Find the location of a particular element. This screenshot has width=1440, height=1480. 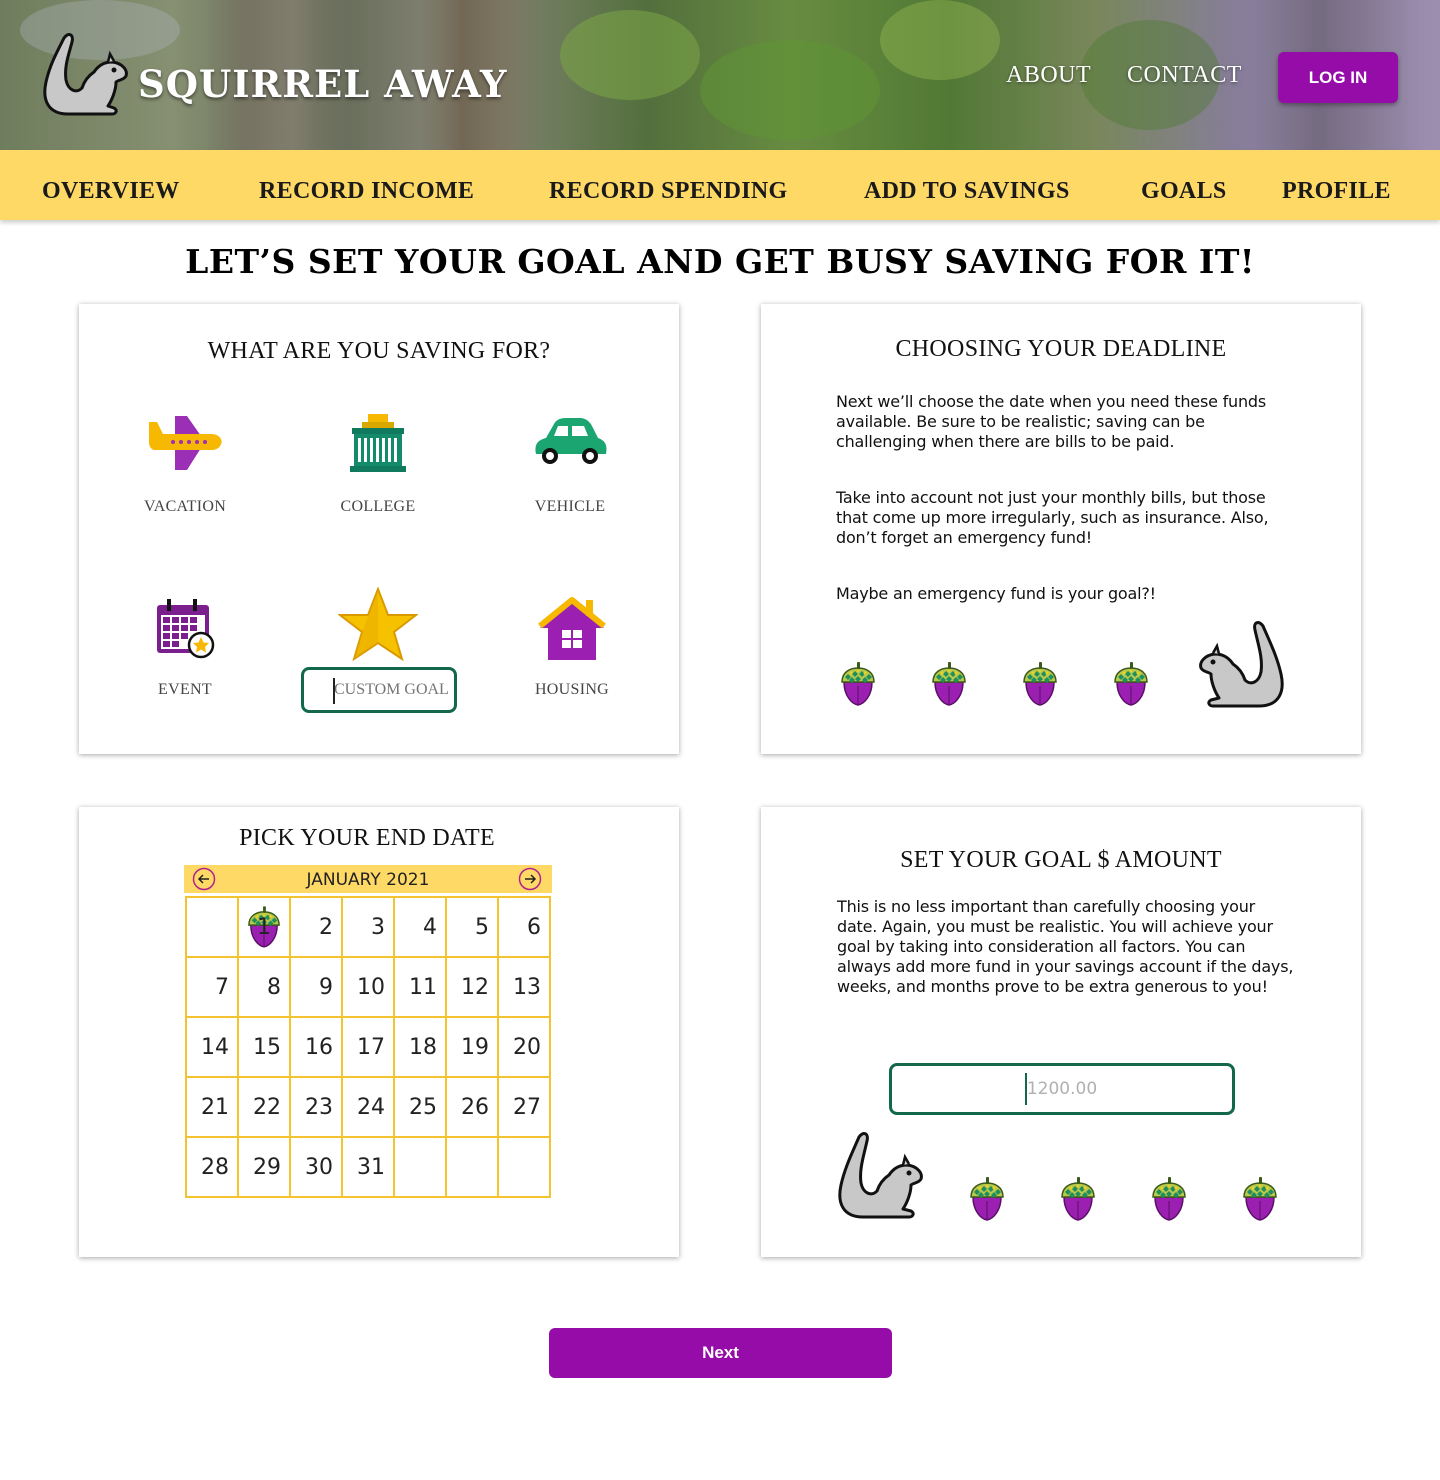

calendar-day: 14 is located at coordinates (212, 1047).